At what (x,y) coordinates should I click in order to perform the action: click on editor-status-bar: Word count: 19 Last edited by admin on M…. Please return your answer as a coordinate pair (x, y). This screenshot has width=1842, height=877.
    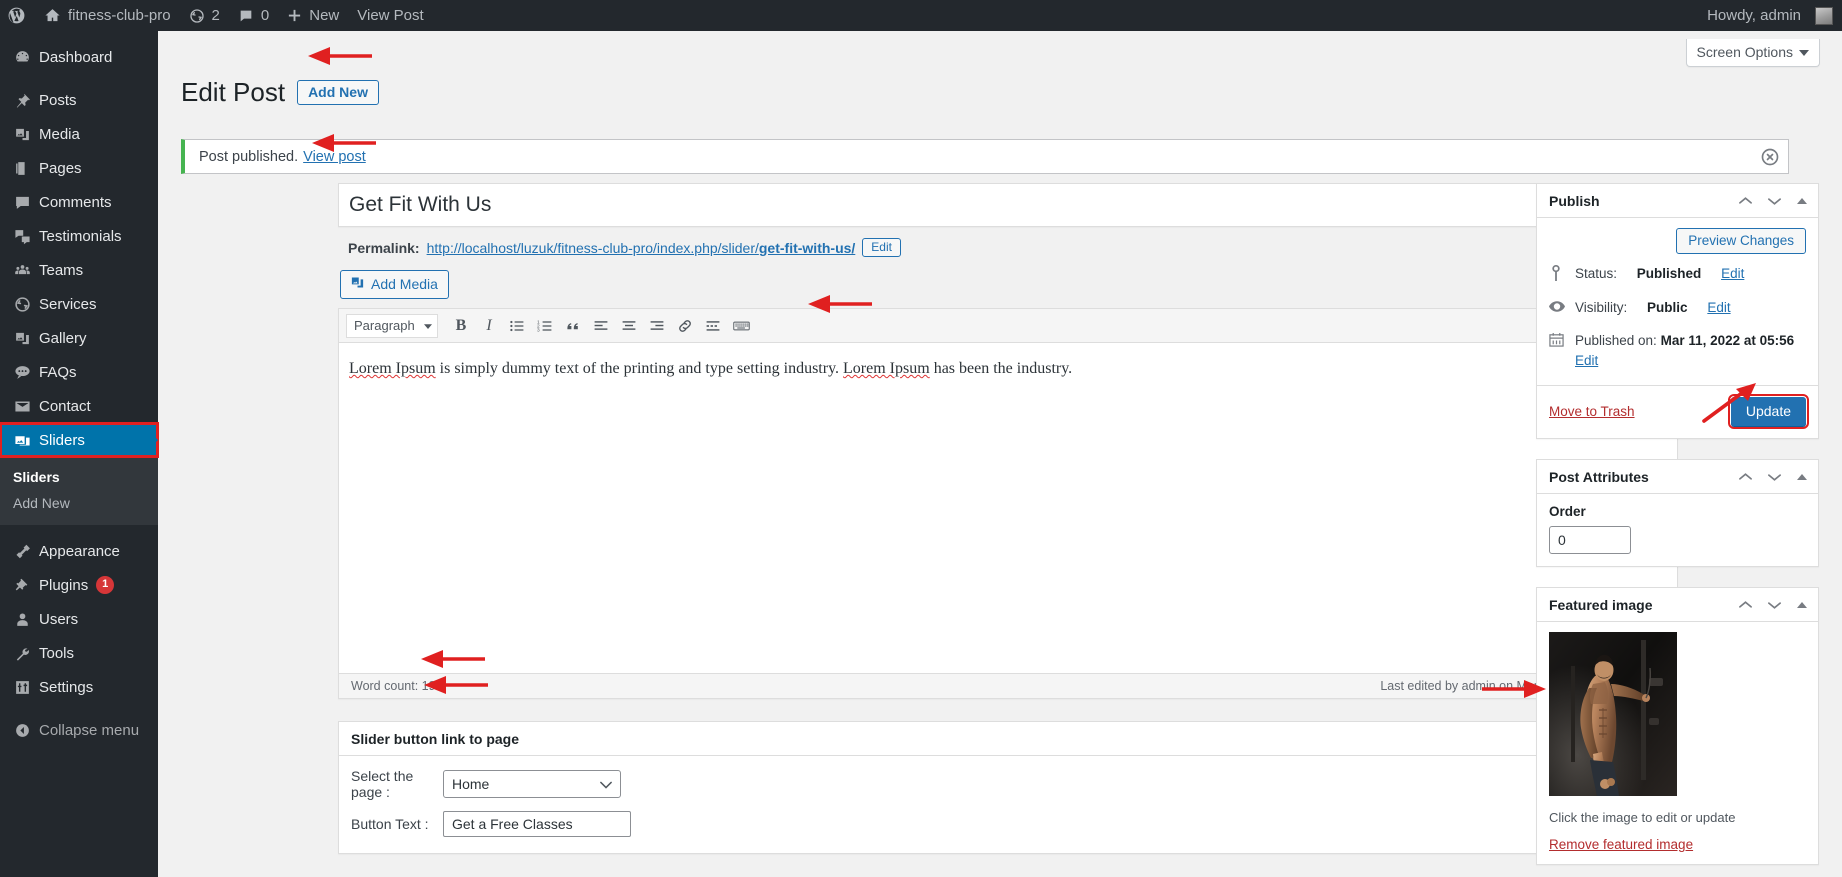
    Looking at the image, I should click on (1008, 685).